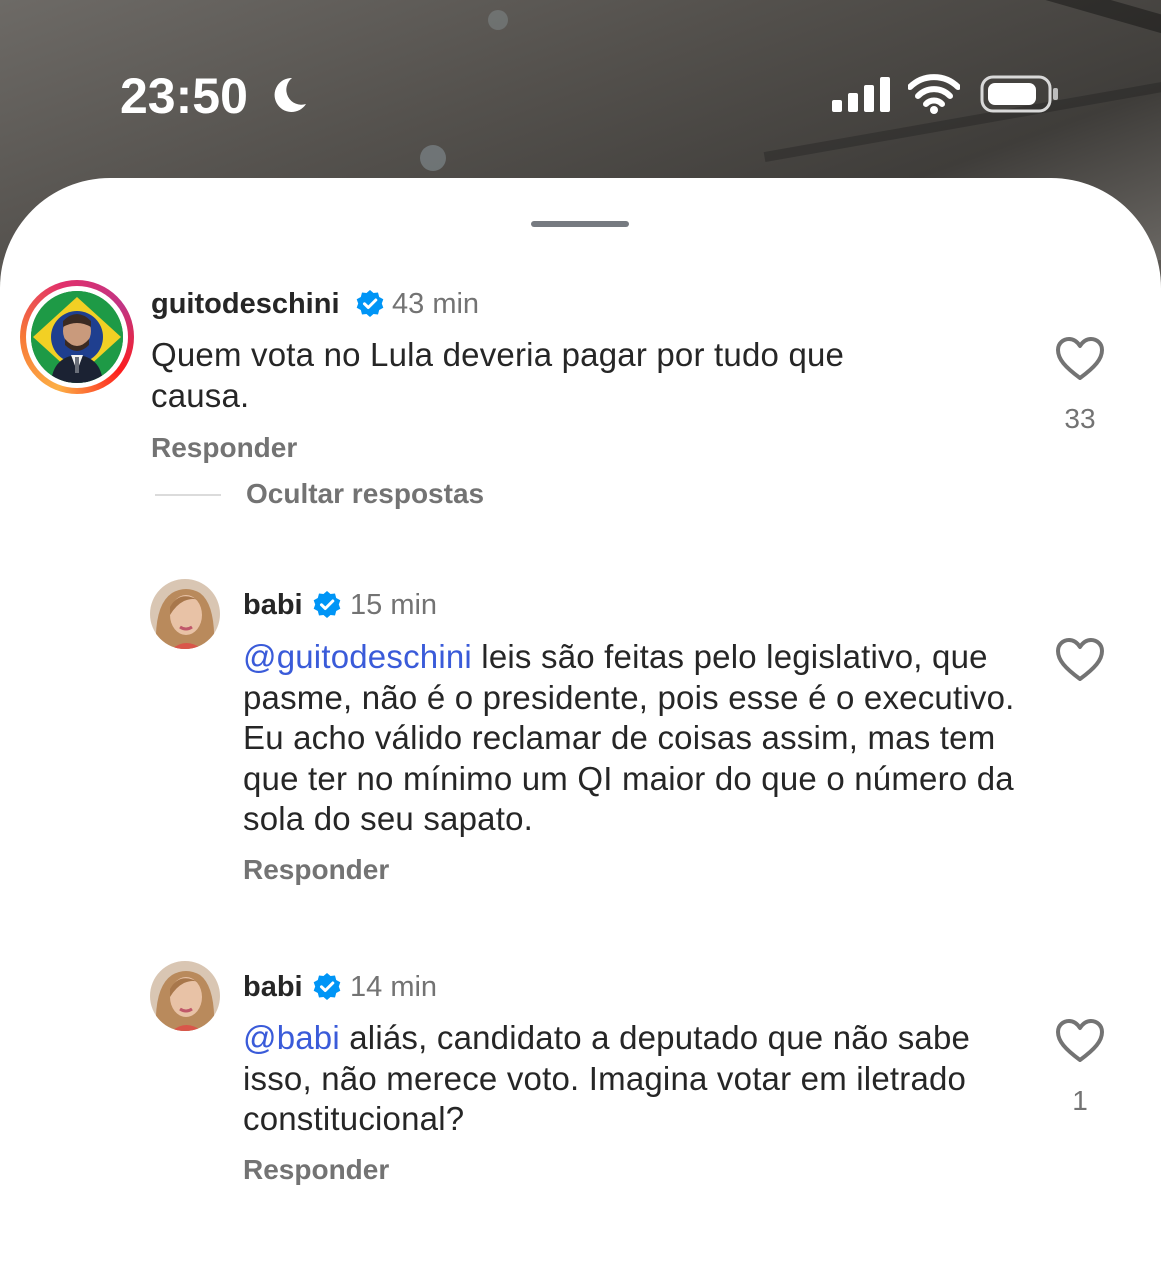 This screenshot has width=1161, height=1278. What do you see at coordinates (290, 94) in the screenshot?
I see `moon-icon` at bounding box center [290, 94].